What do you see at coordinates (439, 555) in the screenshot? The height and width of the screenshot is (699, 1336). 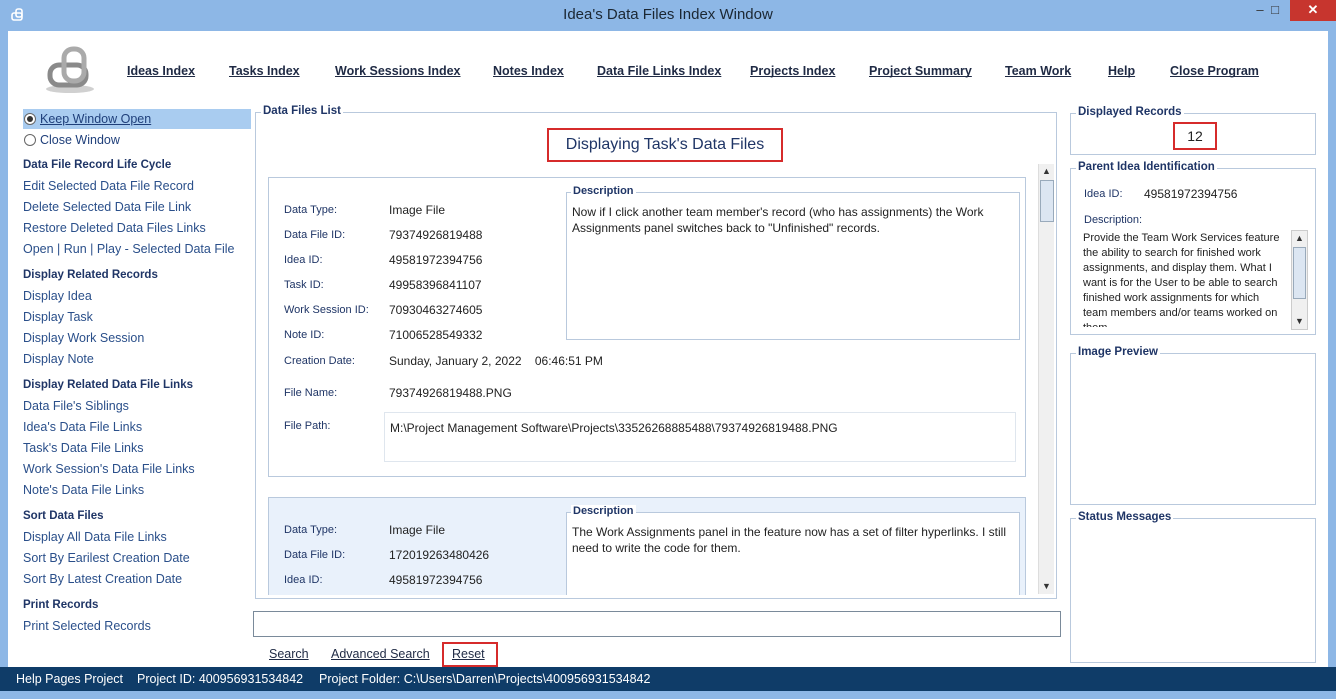 I see `data-file-id-value: 172019263480426` at bounding box center [439, 555].